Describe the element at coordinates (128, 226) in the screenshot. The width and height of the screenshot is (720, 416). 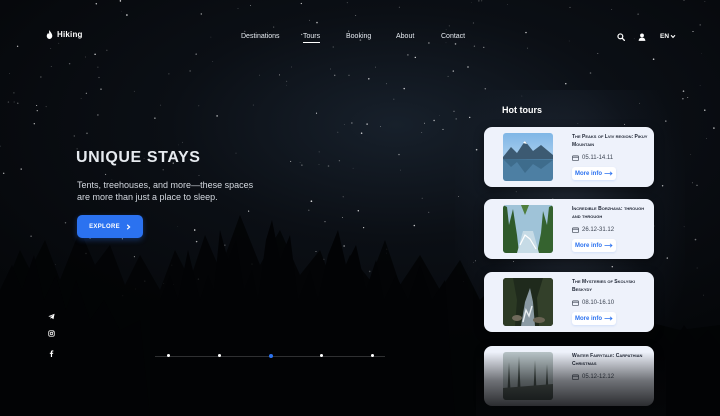
I see `chevron-right-icon` at that location.